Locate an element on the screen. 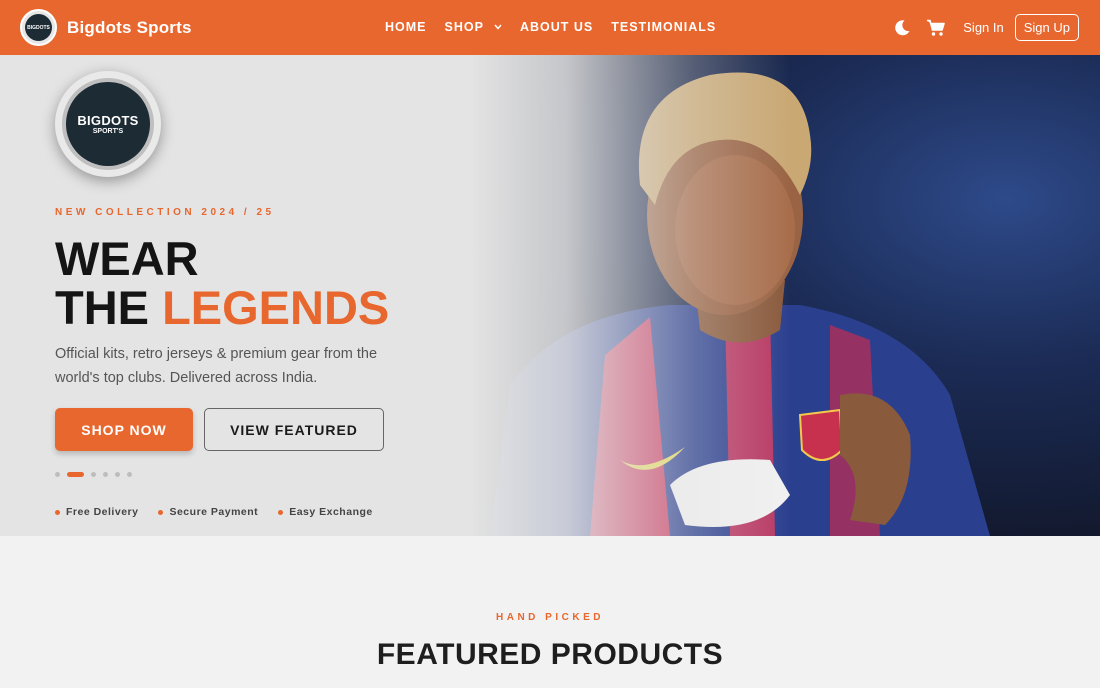  sign-in-link: Sign In is located at coordinates (983, 27).